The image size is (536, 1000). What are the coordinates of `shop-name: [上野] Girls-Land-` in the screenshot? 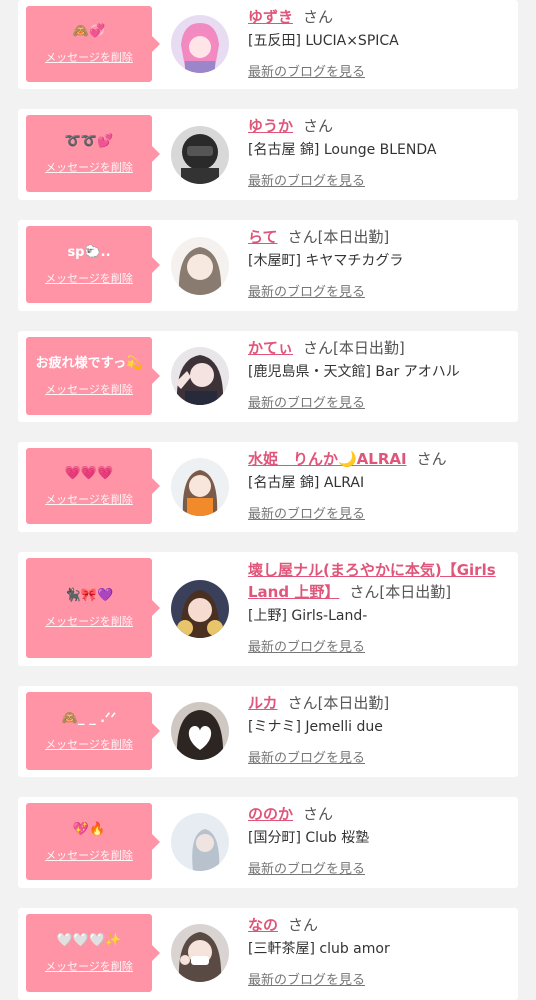 It's located at (308, 616).